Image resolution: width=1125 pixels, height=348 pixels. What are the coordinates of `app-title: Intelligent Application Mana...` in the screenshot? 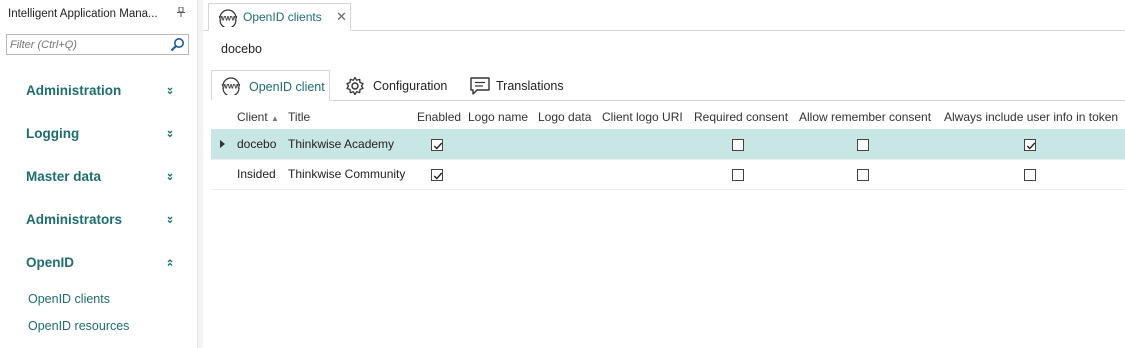 It's located at (83, 14).